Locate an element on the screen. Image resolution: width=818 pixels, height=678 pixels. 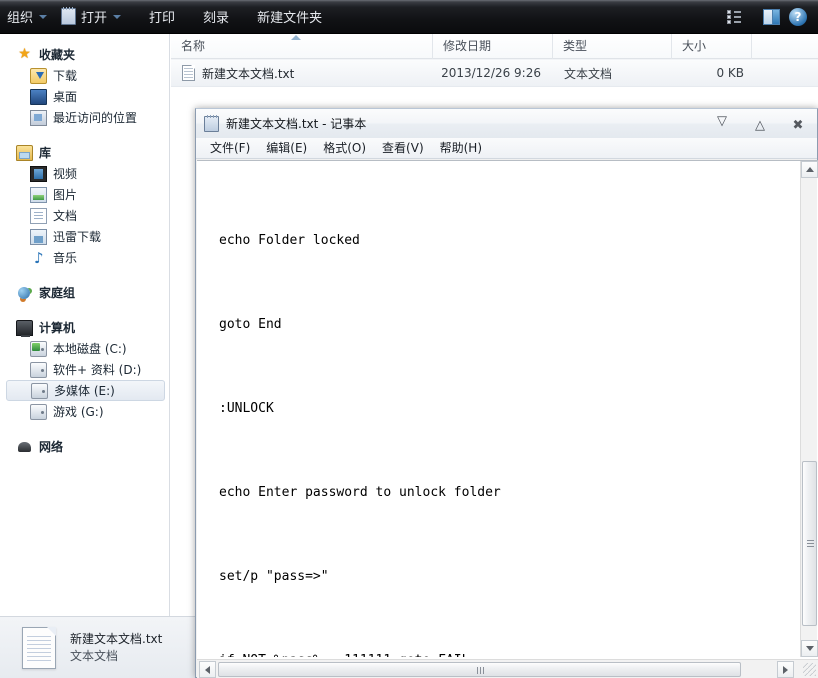
caret-right-icon is located at coordinates (785, 669).